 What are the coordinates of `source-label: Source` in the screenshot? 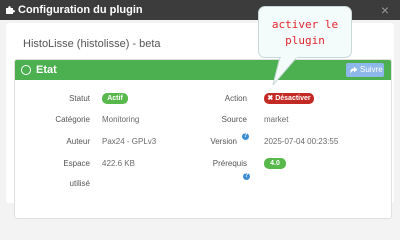 It's located at (234, 119).